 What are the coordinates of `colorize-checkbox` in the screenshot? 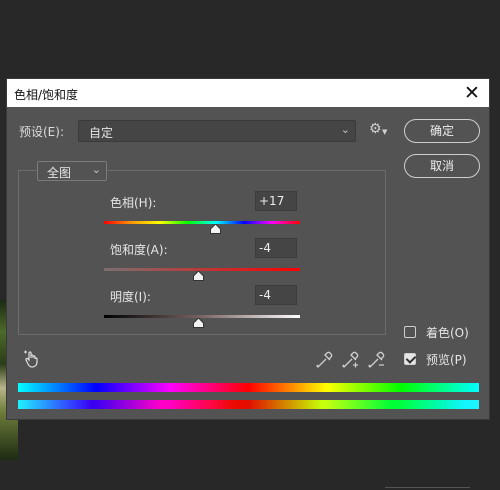 It's located at (410, 332).